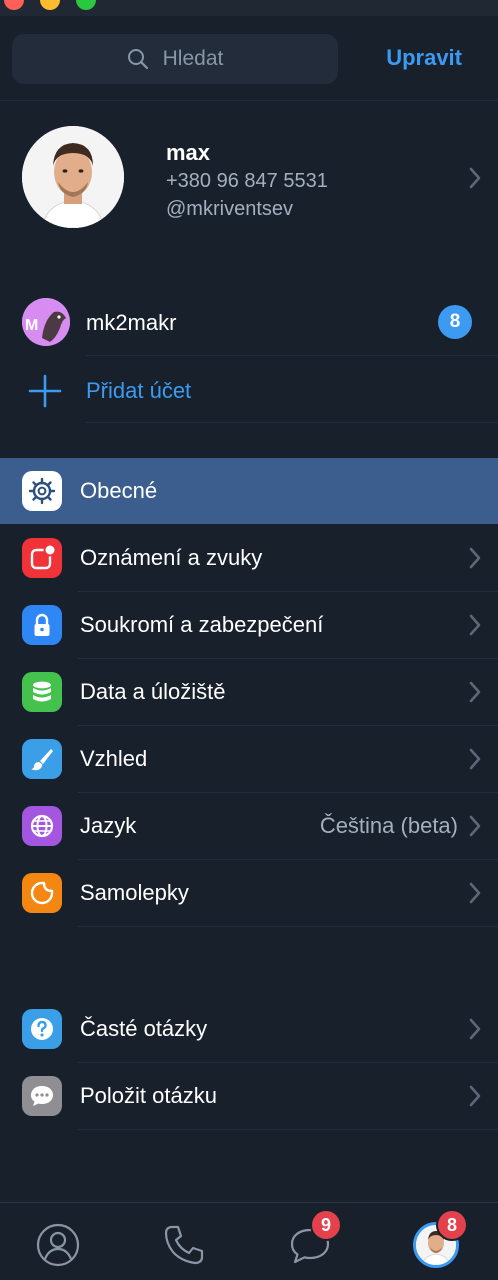 This screenshot has height=1280, width=498. What do you see at coordinates (73, 177) in the screenshot?
I see `profile-avatar` at bounding box center [73, 177].